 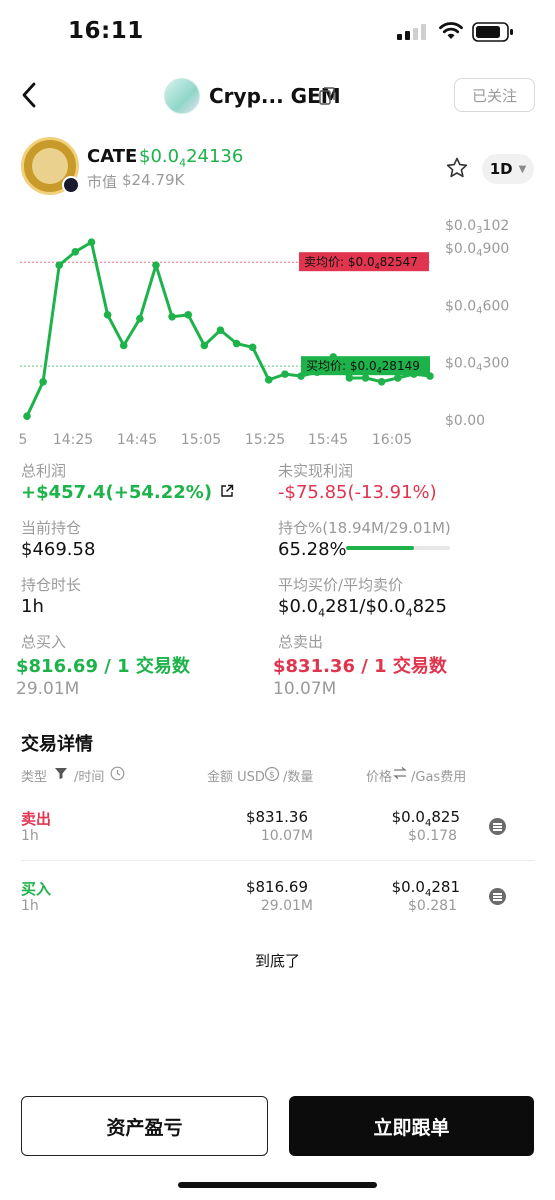 What do you see at coordinates (380, 548) in the screenshot?
I see `holding-progress-fill` at bounding box center [380, 548].